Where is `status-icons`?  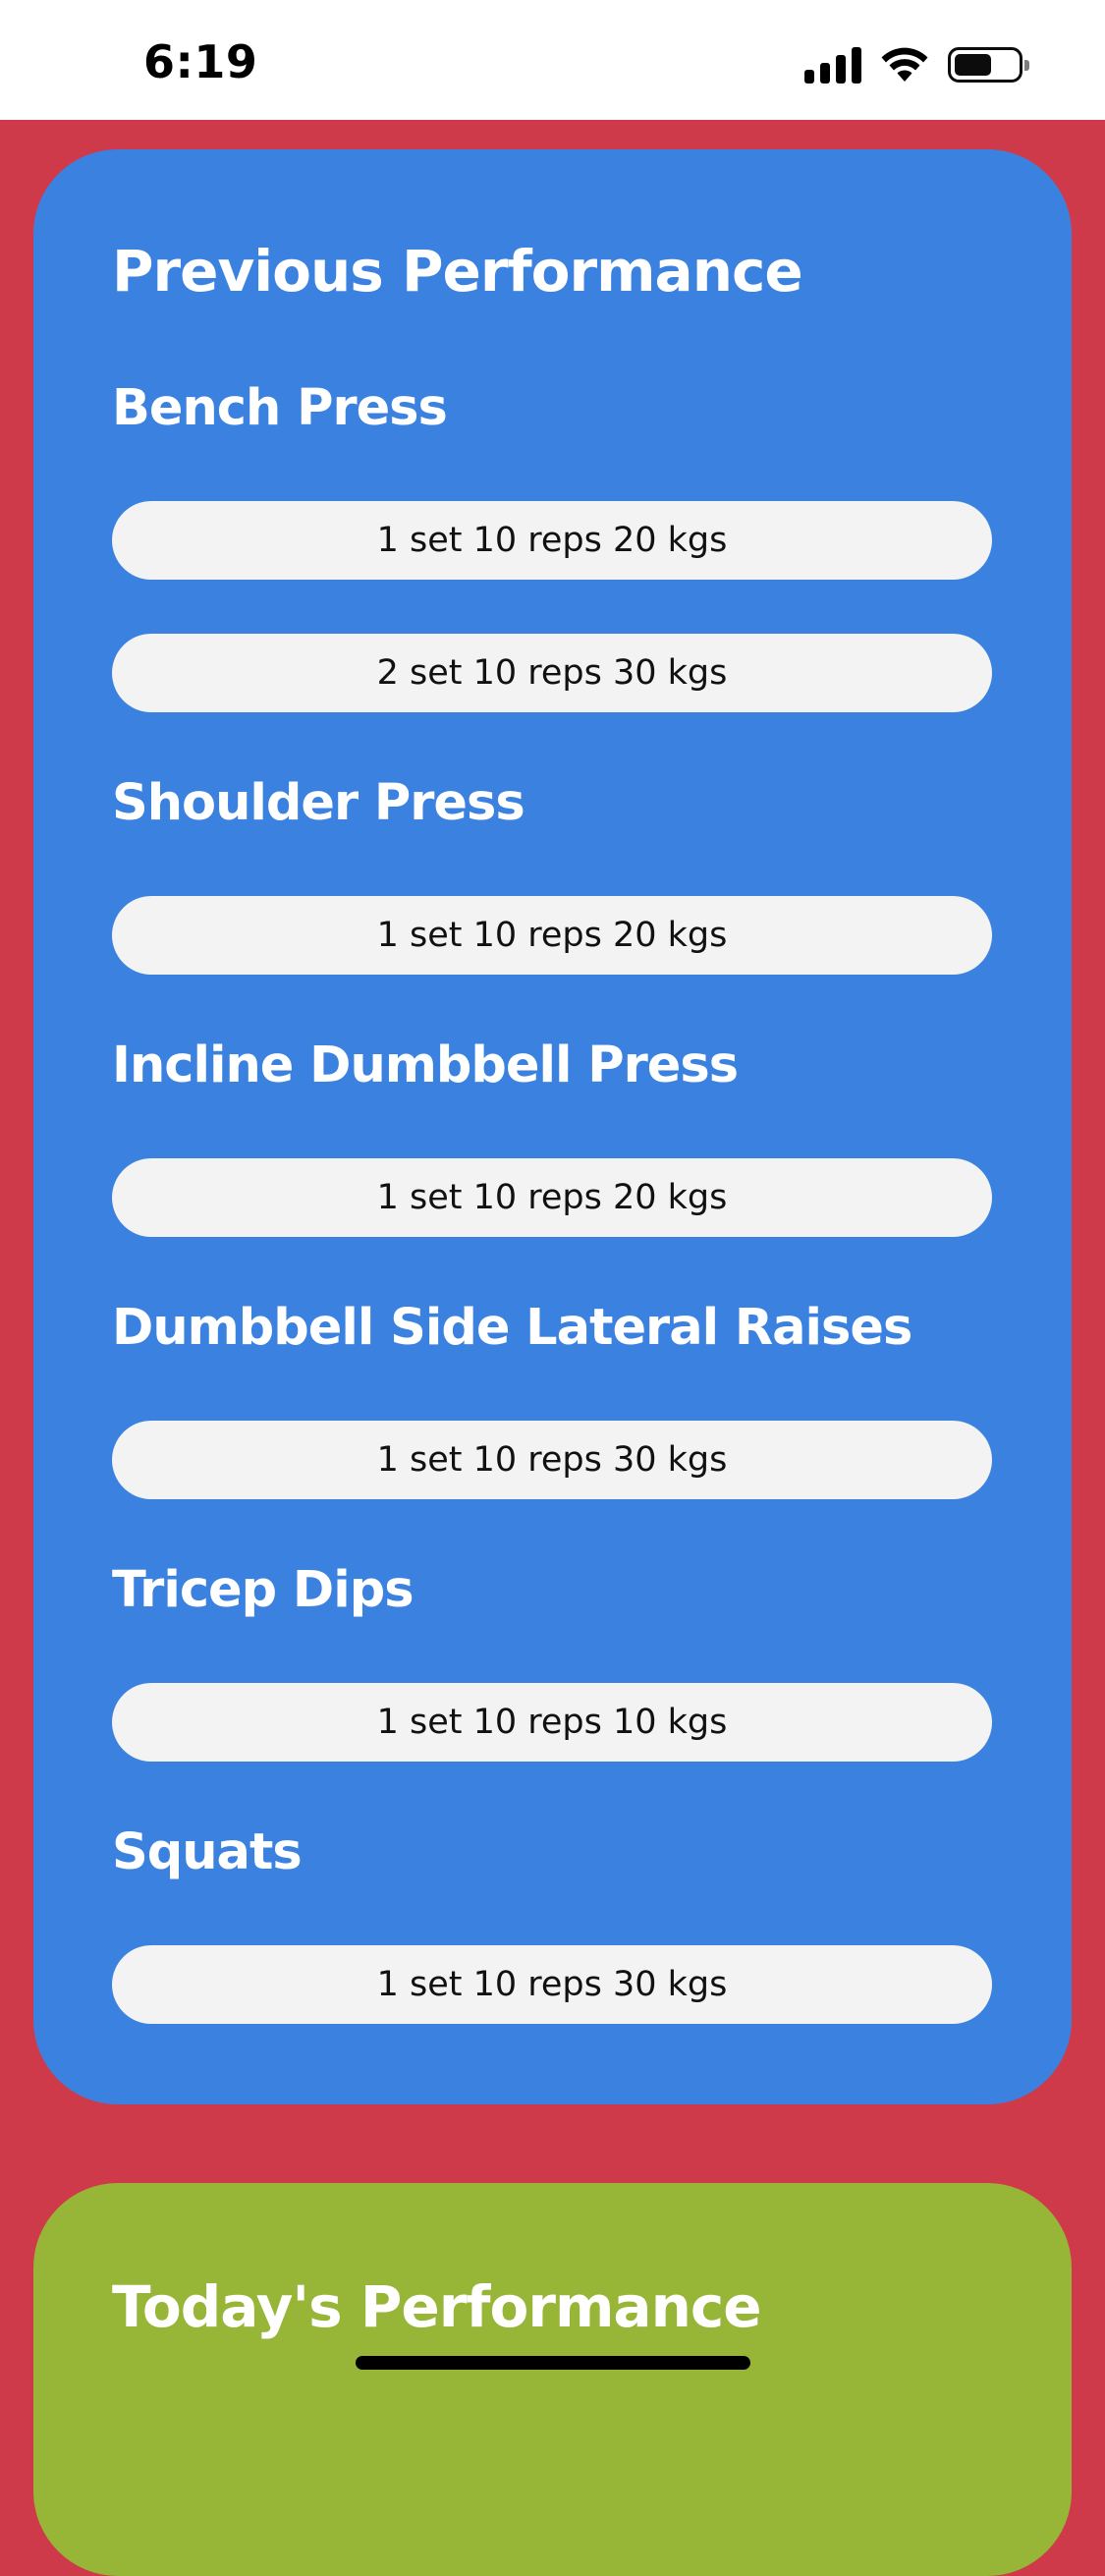
status-icons is located at coordinates (916, 64).